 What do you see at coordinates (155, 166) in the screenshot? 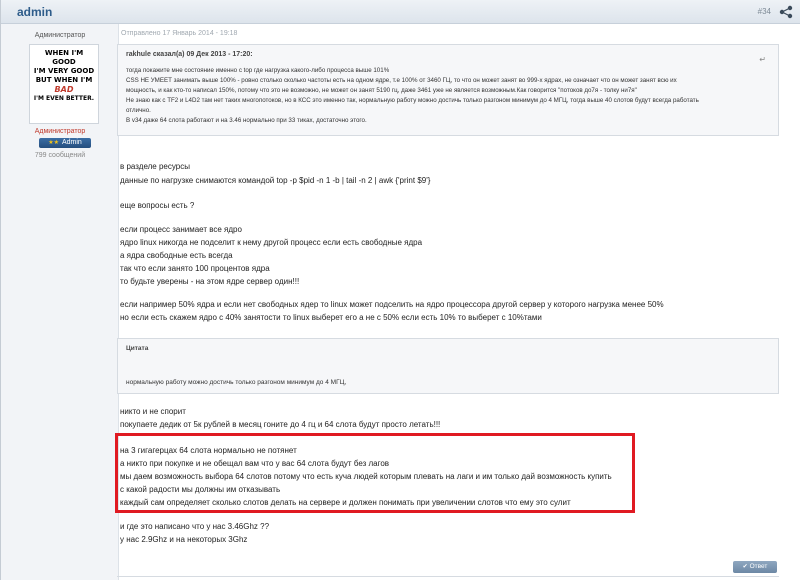
I see `post-text-line: в разделе ресурсы` at bounding box center [155, 166].